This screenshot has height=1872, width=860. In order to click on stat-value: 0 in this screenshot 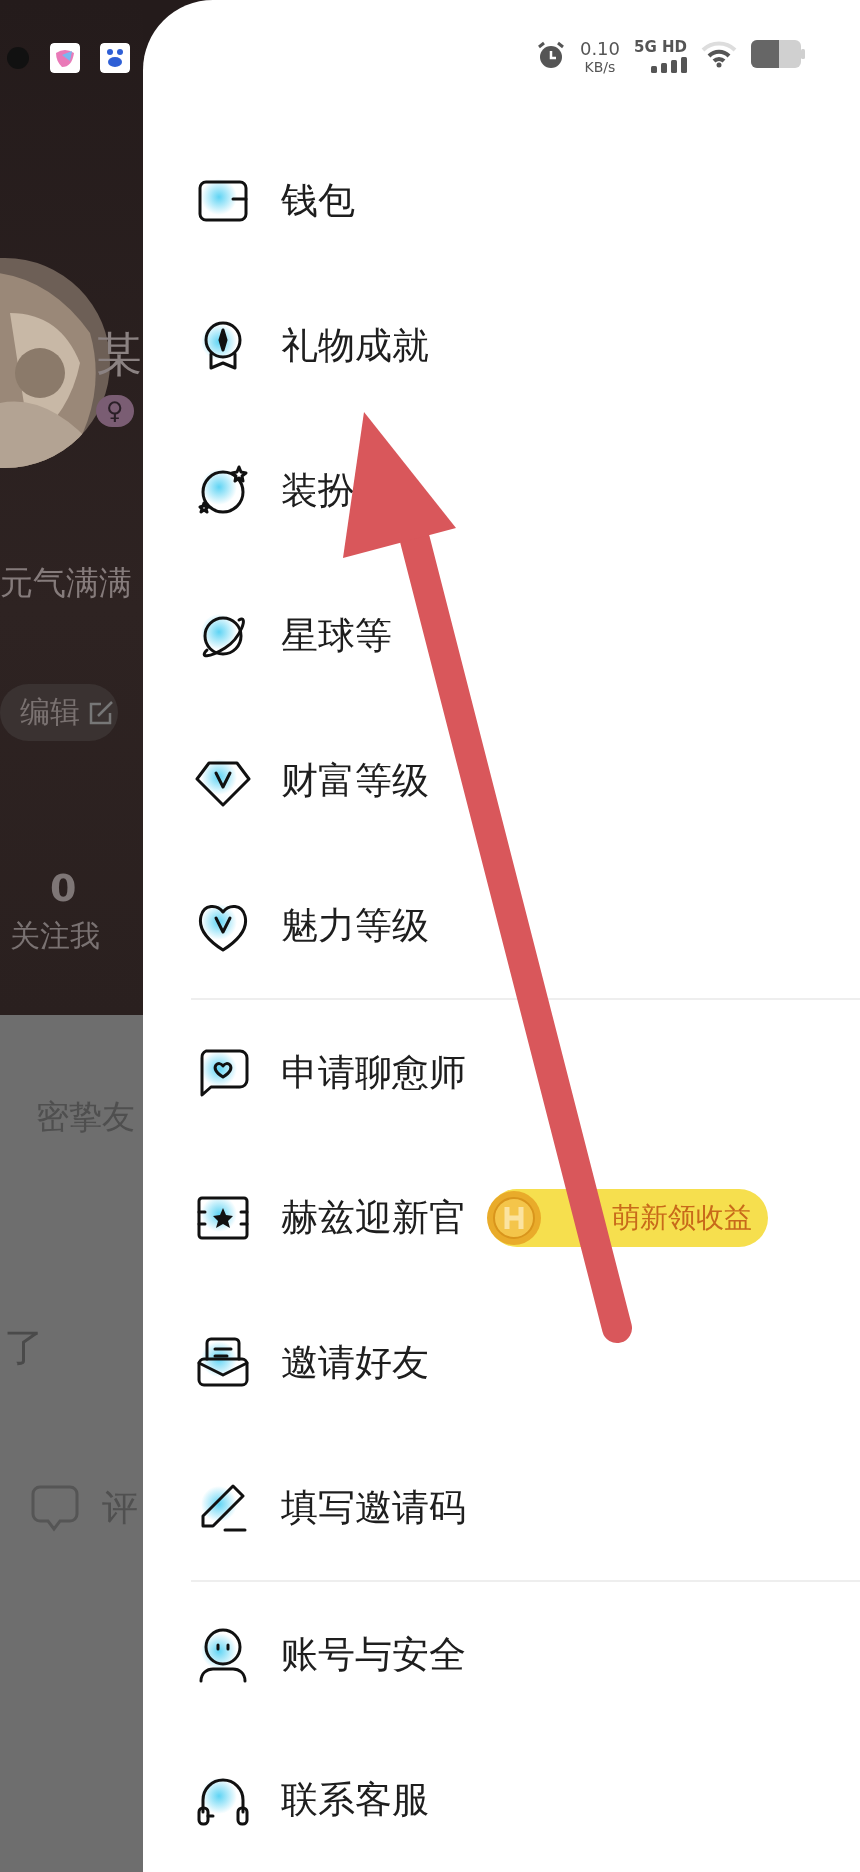, I will do `click(63, 888)`.